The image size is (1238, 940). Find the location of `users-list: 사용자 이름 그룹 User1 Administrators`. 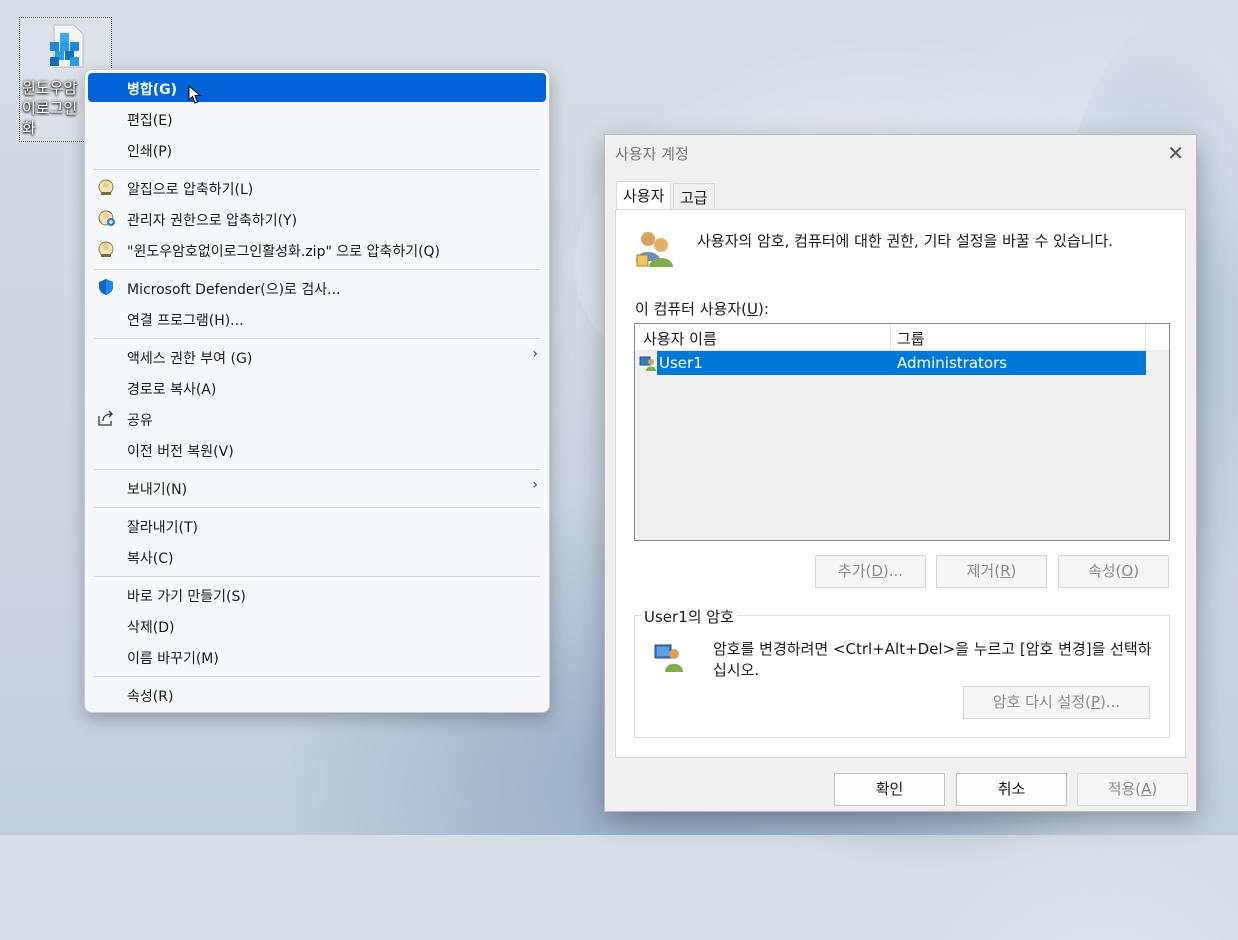

users-list: 사용자 이름 그룹 User1 Administrators is located at coordinates (902, 432).